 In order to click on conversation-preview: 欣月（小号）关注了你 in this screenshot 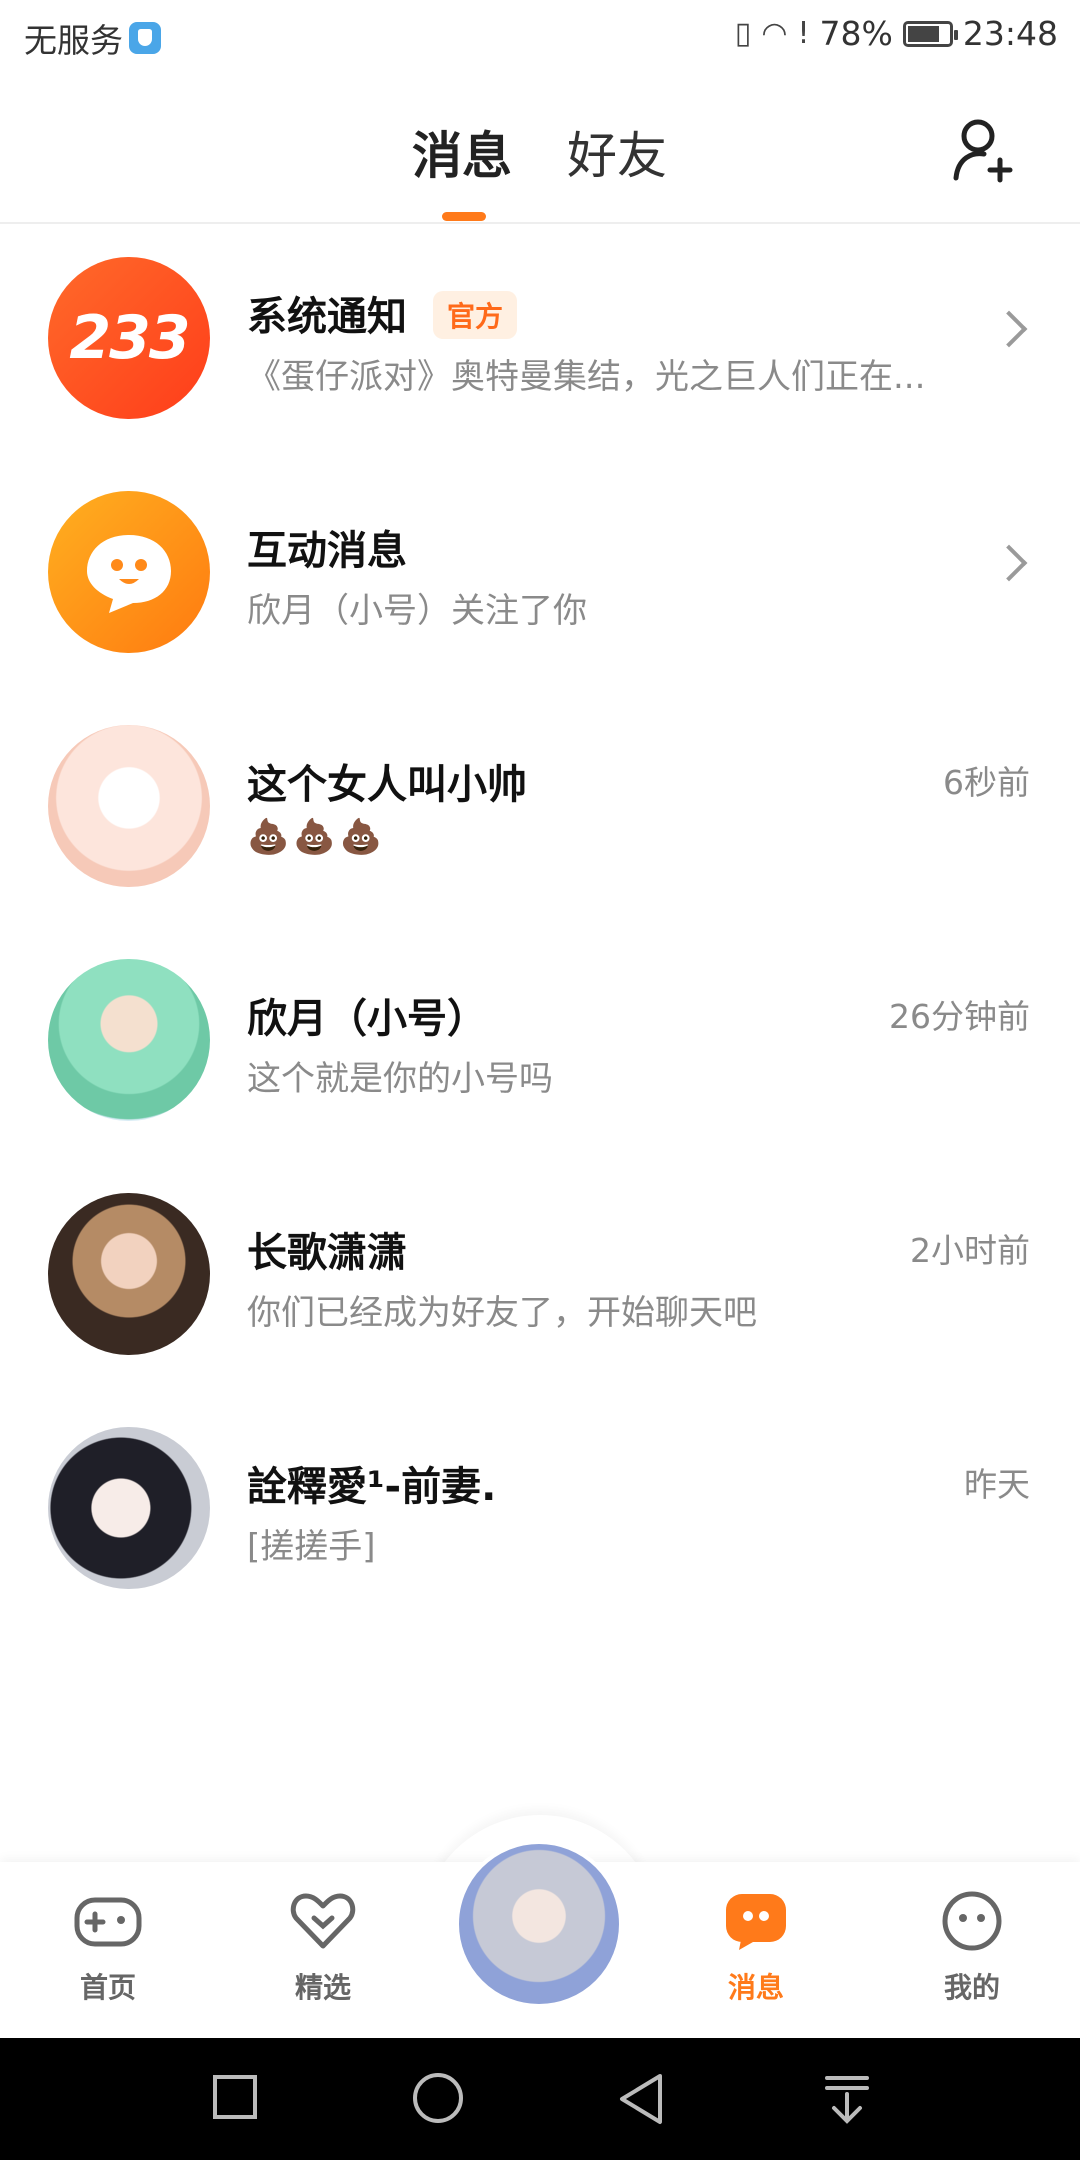, I will do `click(417, 611)`.